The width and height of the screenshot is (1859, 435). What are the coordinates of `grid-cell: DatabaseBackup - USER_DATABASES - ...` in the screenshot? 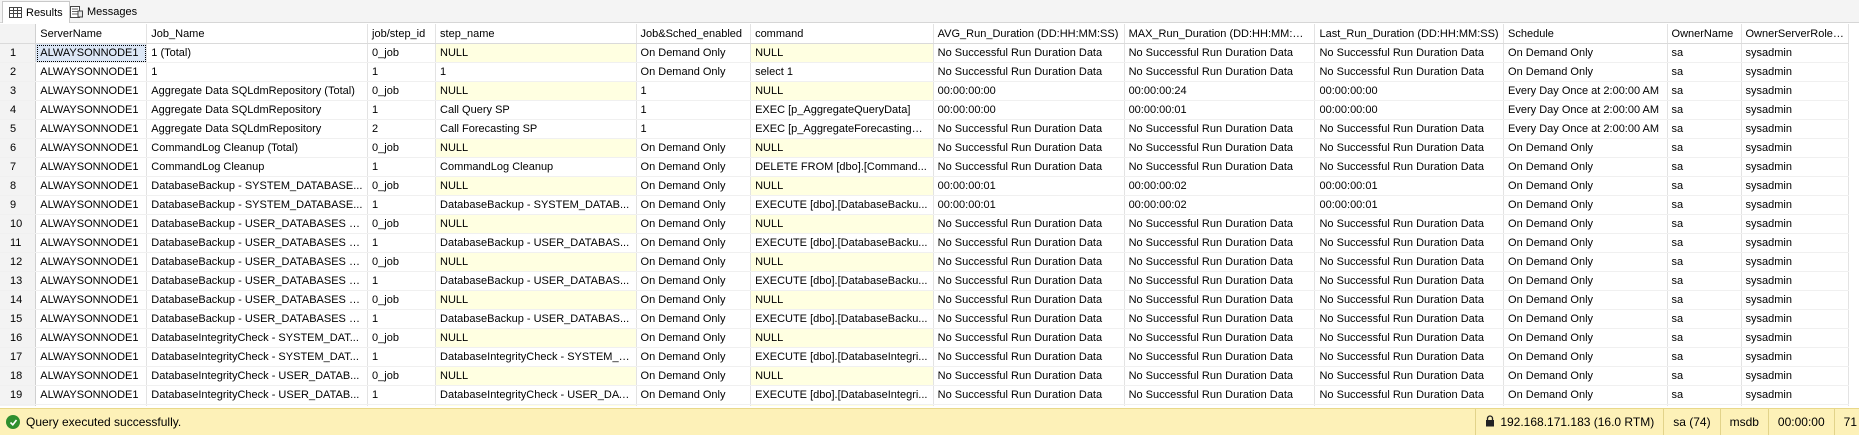 It's located at (257, 243).